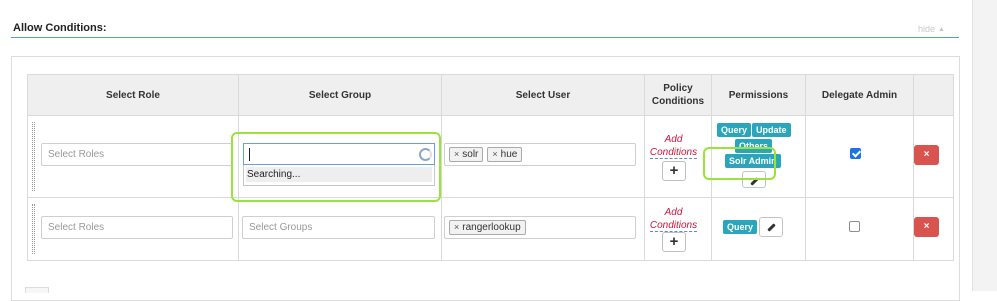 This screenshot has width=997, height=301. I want to click on user-tag: × solr, so click(466, 154).